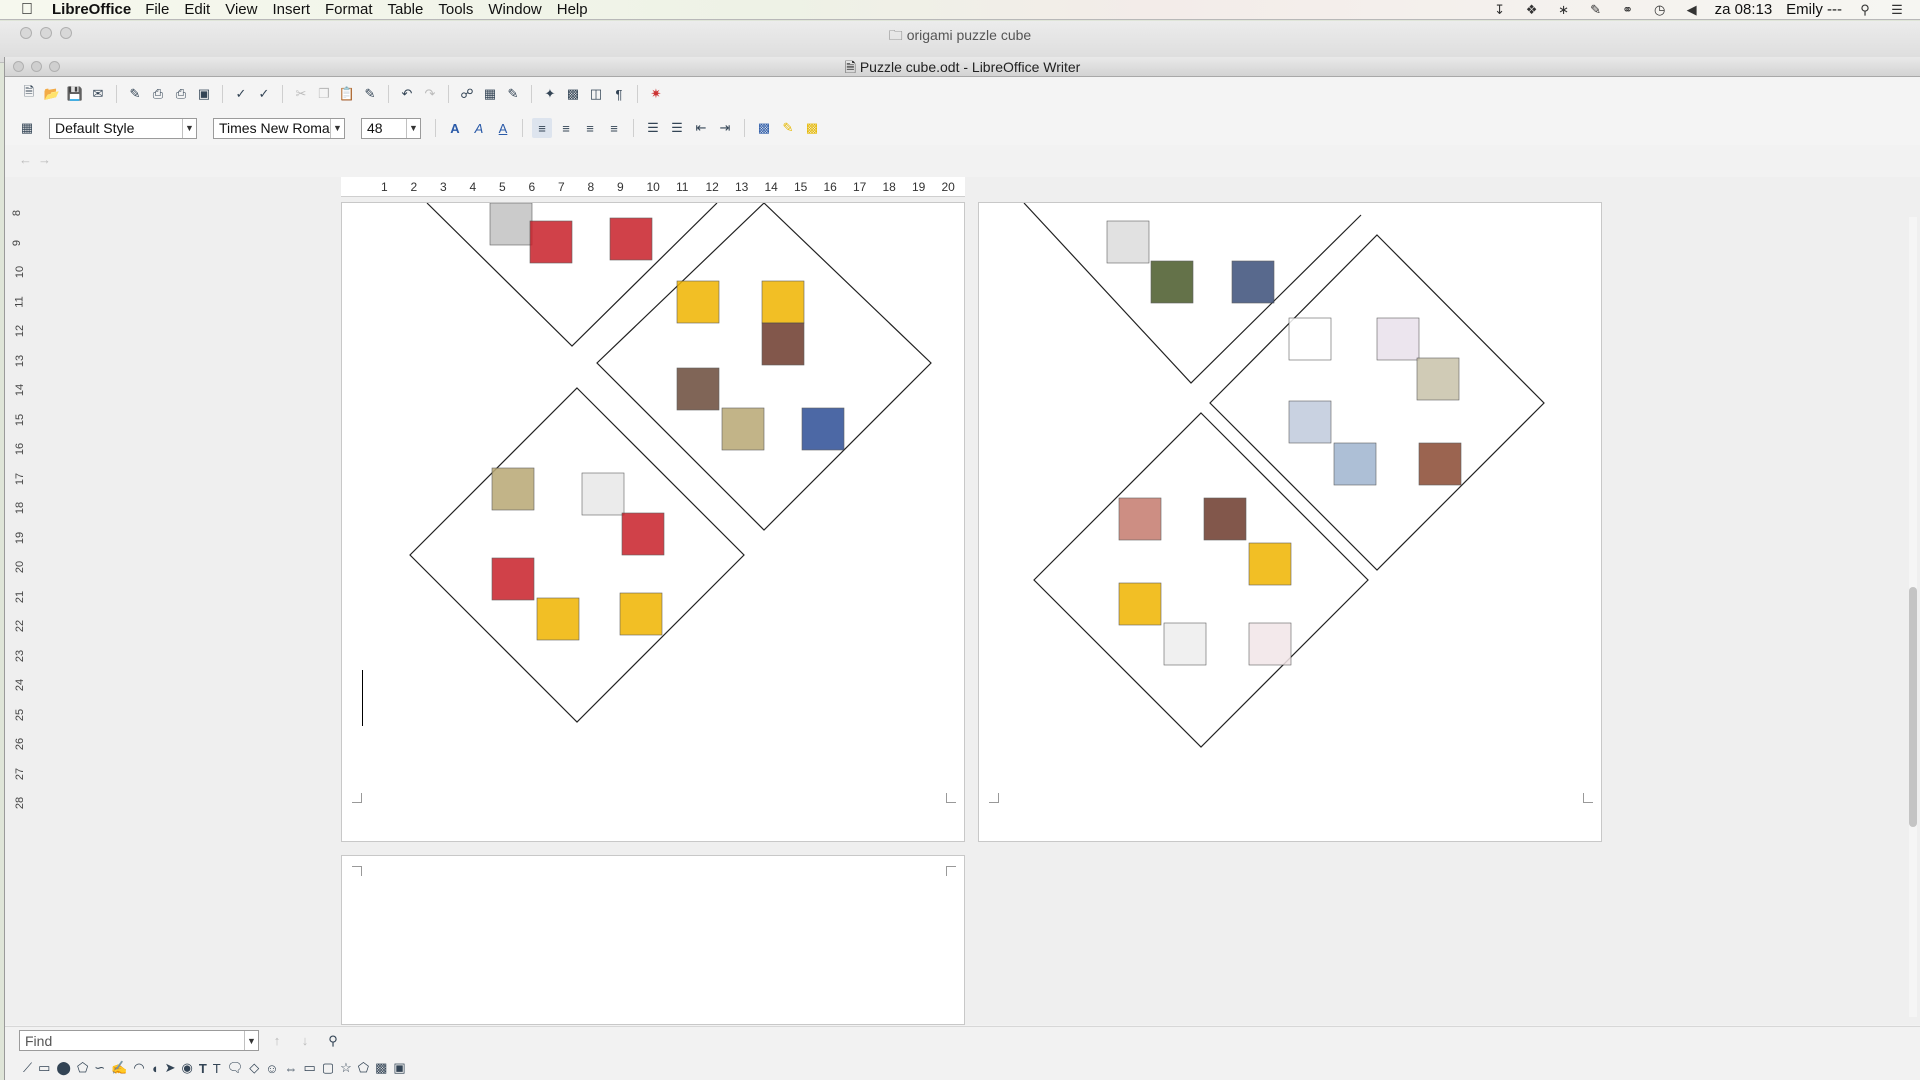 This screenshot has height=1080, width=1920. I want to click on vertical-text-tool-icon: T, so click(217, 1068).